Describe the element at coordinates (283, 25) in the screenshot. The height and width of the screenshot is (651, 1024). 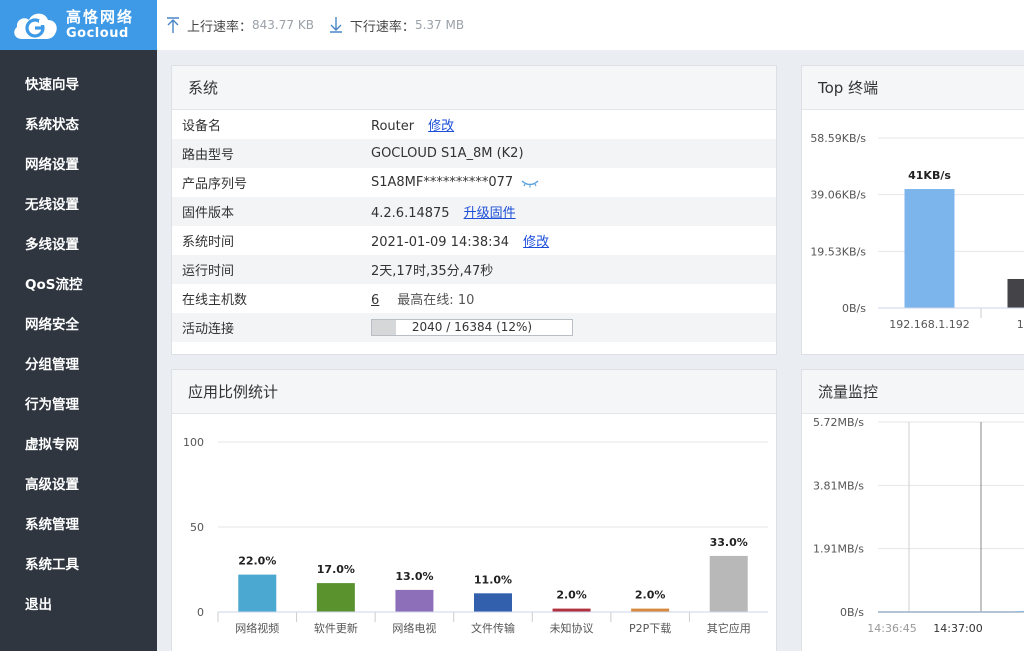
I see `upload-speed-value: 843.77 KB` at that location.